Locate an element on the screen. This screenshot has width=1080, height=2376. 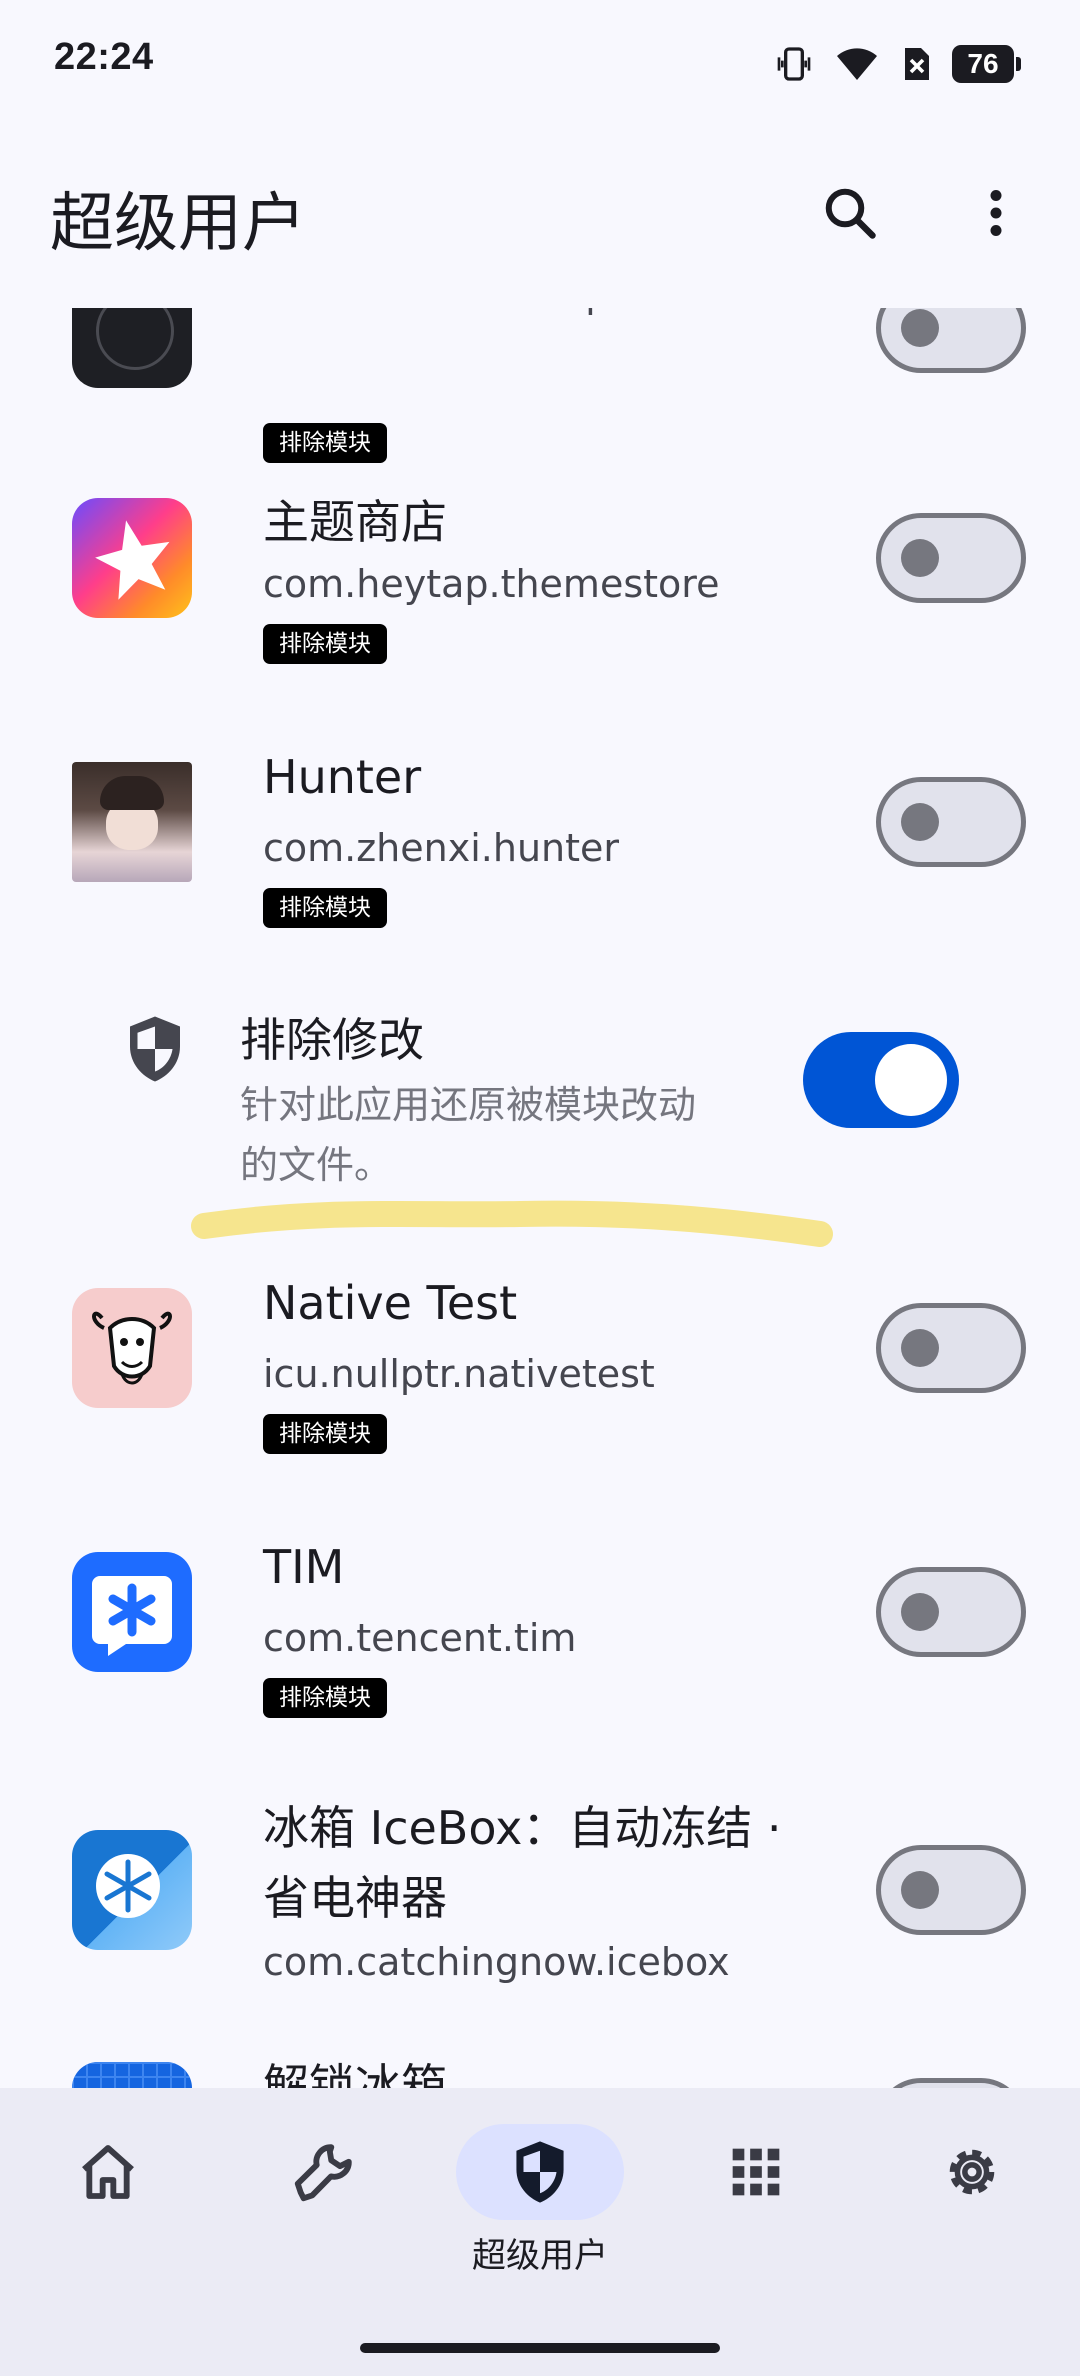
settings-gear-icon is located at coordinates (972, 2172).